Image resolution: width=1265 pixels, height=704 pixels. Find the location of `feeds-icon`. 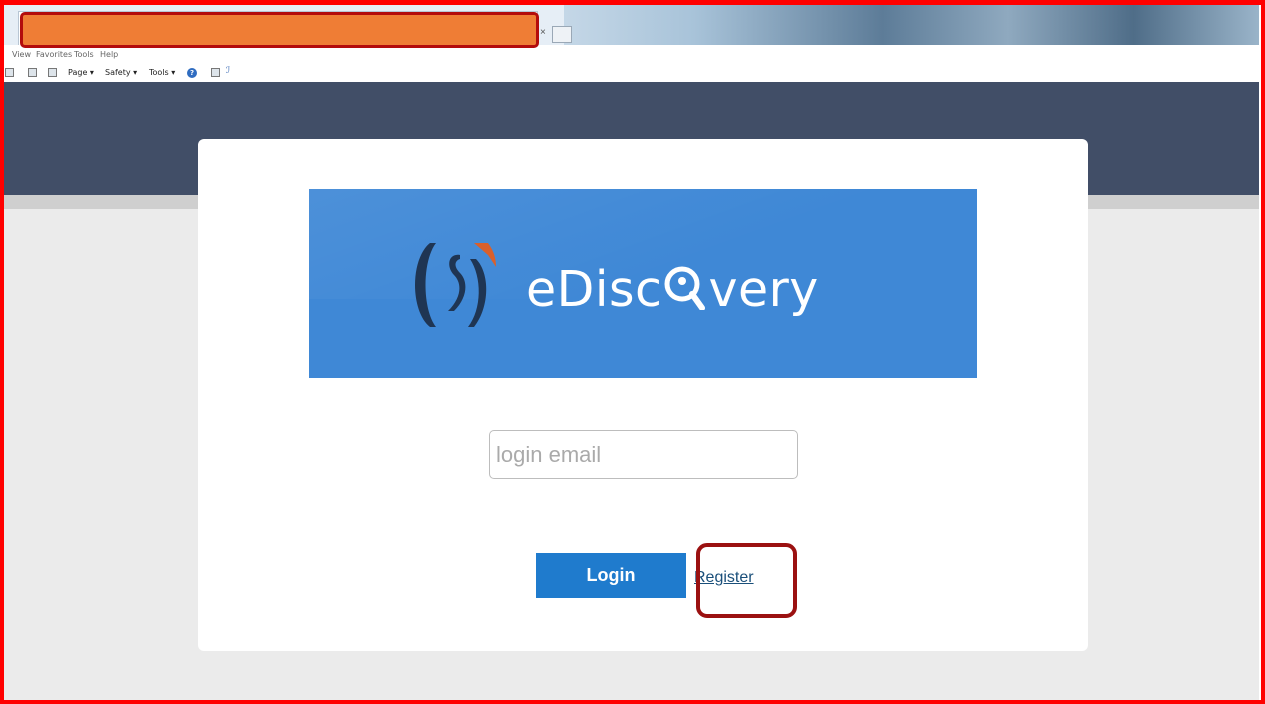

feeds-icon is located at coordinates (9, 72).